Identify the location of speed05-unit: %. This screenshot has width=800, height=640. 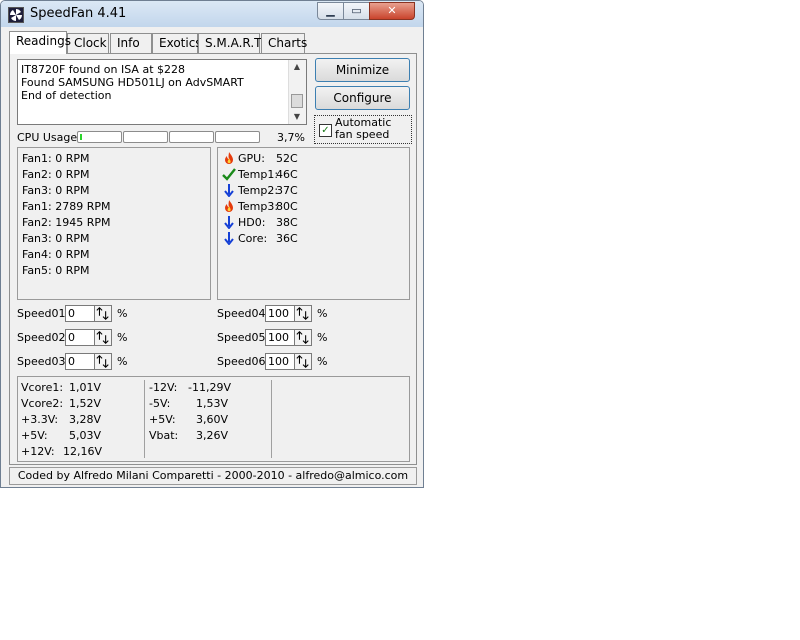
(322, 337).